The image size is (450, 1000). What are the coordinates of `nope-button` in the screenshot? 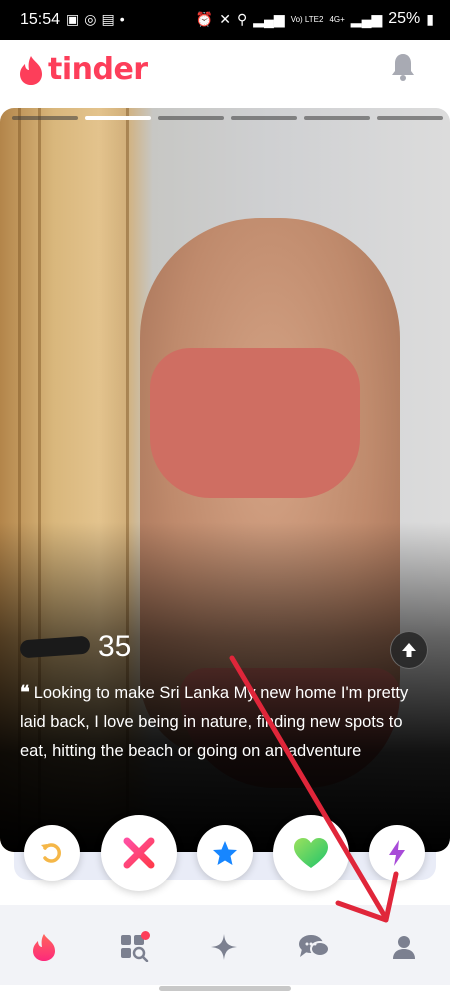 It's located at (139, 853).